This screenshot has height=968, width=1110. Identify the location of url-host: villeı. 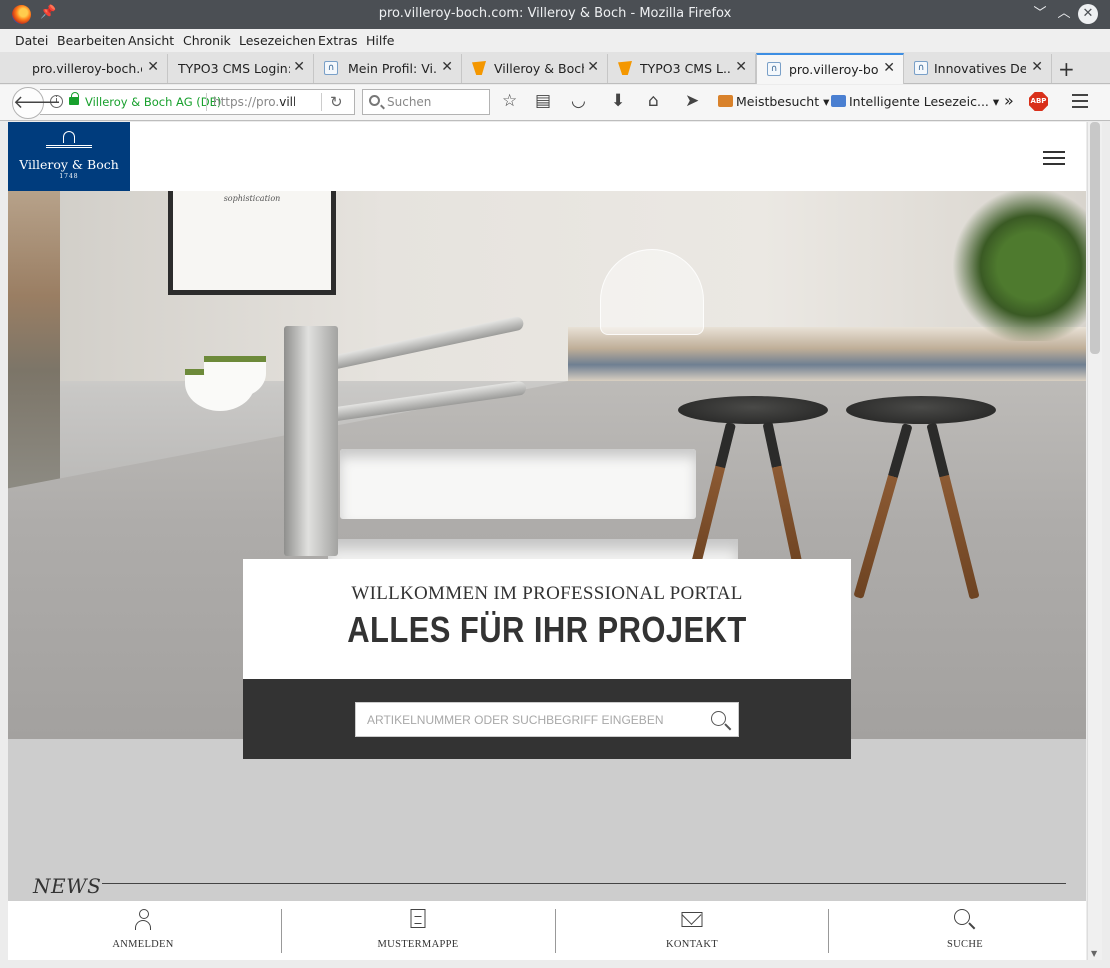
(287, 102).